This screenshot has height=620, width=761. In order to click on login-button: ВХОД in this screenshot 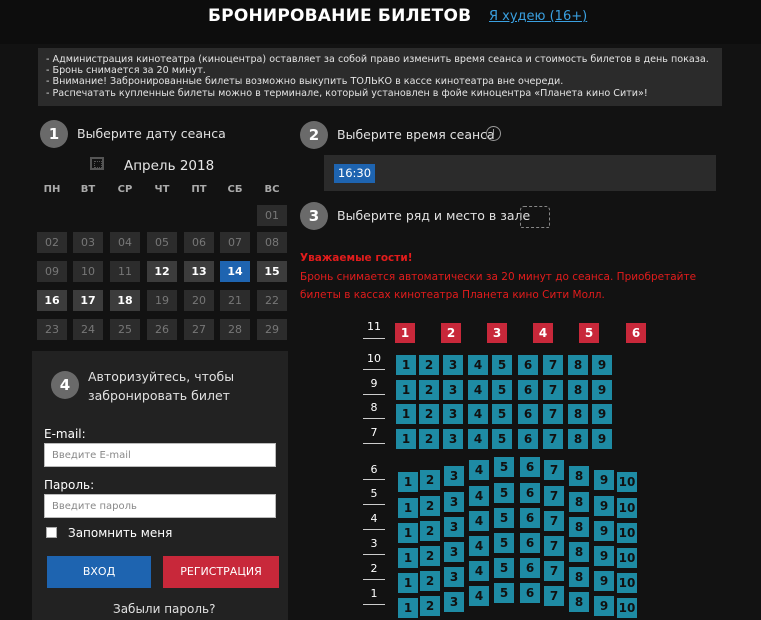, I will do `click(99, 572)`.